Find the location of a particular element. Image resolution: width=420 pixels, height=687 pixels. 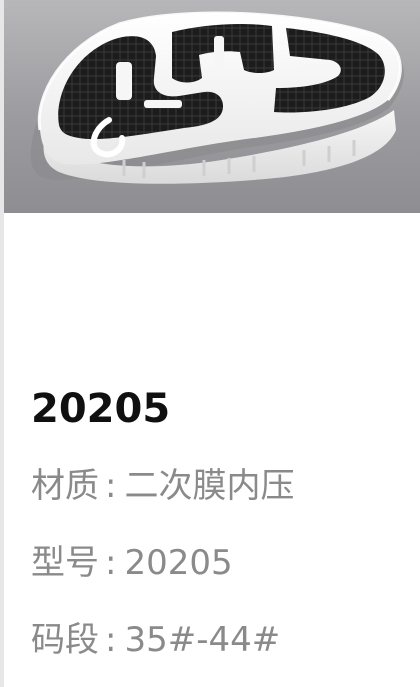

spec-material-label: 材质 is located at coordinates (65, 486).